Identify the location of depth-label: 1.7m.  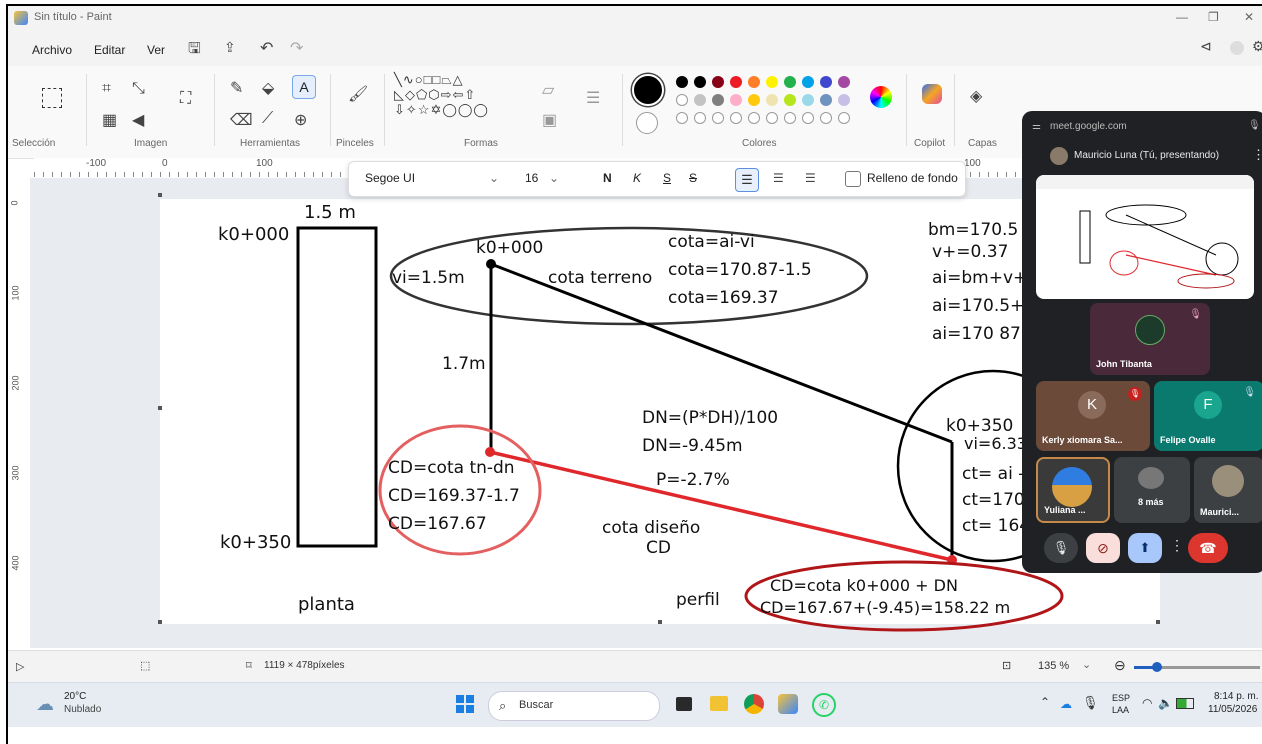
(464, 364).